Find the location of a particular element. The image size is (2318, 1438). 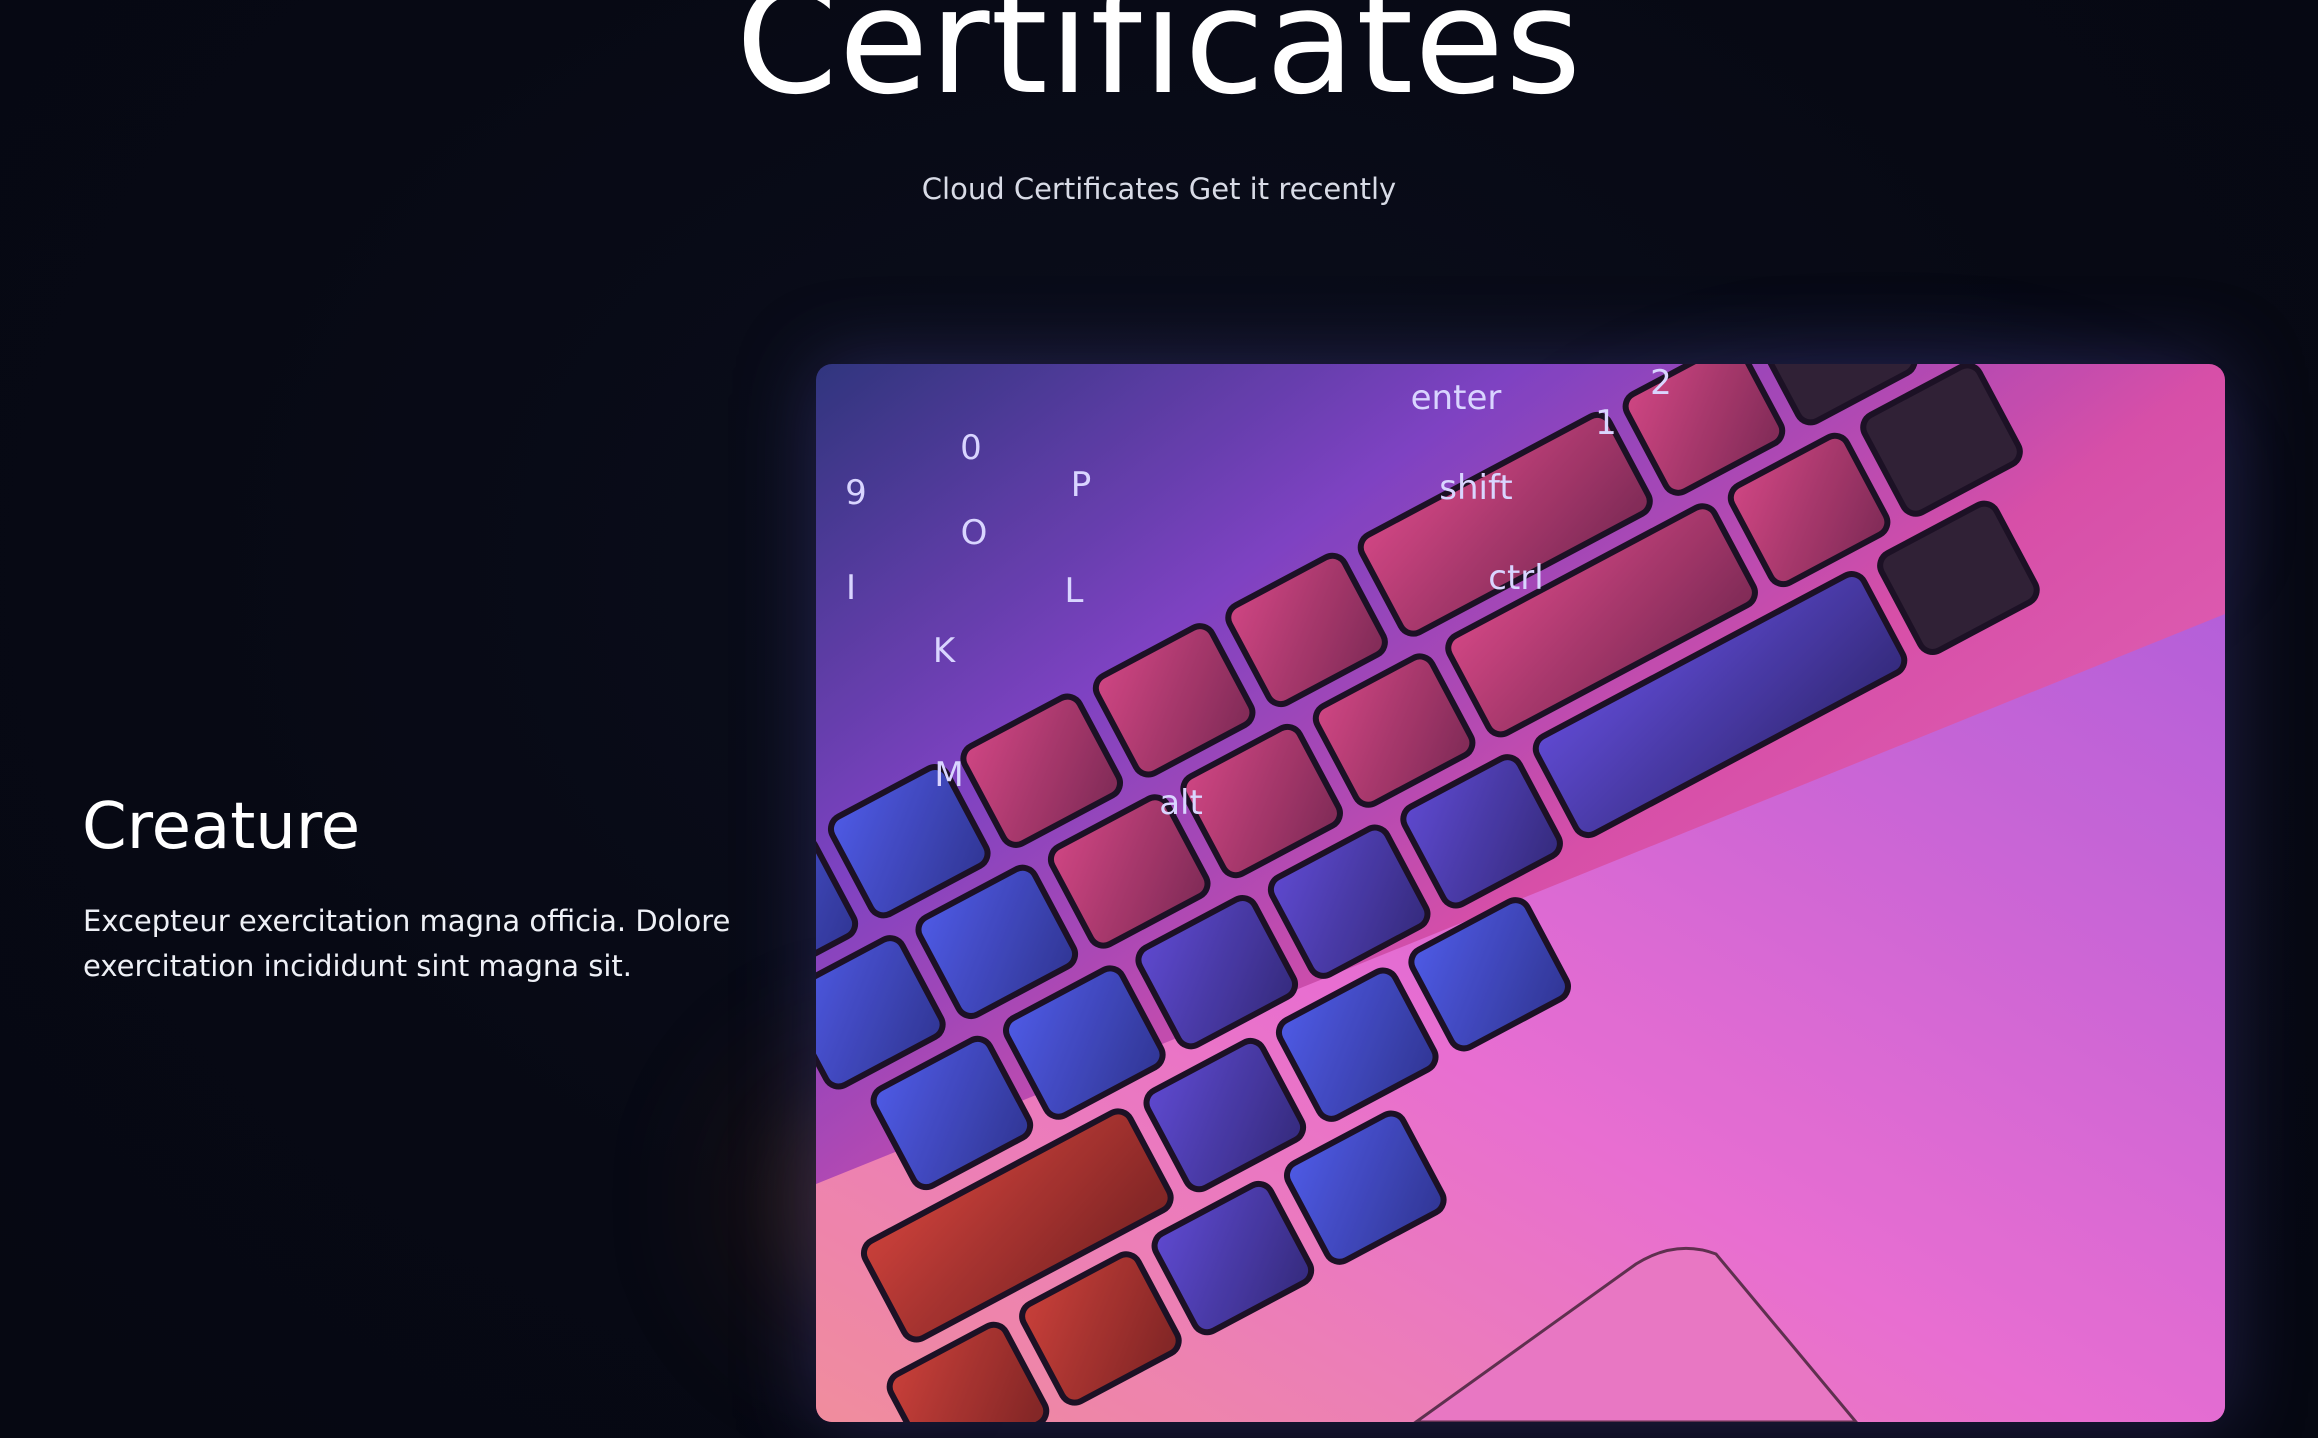

section-subtitle: Cloud Certificates Get it recently is located at coordinates (1159, 189).